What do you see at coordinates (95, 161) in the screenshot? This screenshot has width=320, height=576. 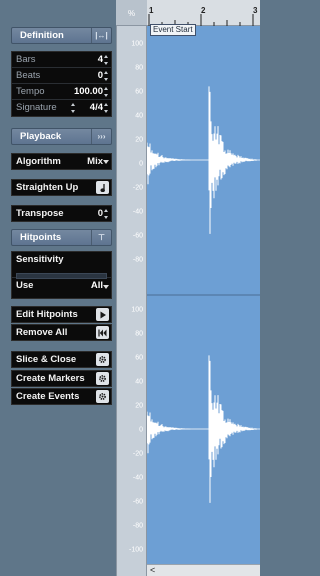 I see `algorithm-value: Mix` at bounding box center [95, 161].